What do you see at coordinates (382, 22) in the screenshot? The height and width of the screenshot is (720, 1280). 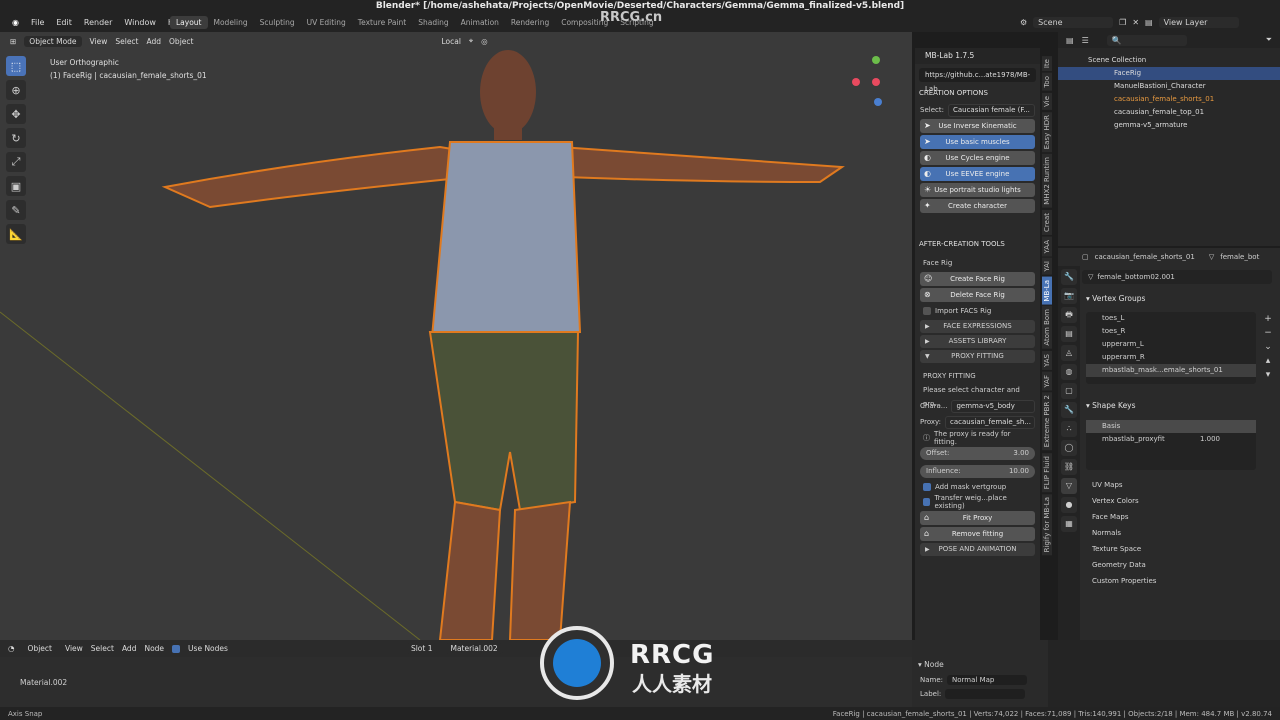 I see `tab-texture-paint: Texture Paint` at bounding box center [382, 22].